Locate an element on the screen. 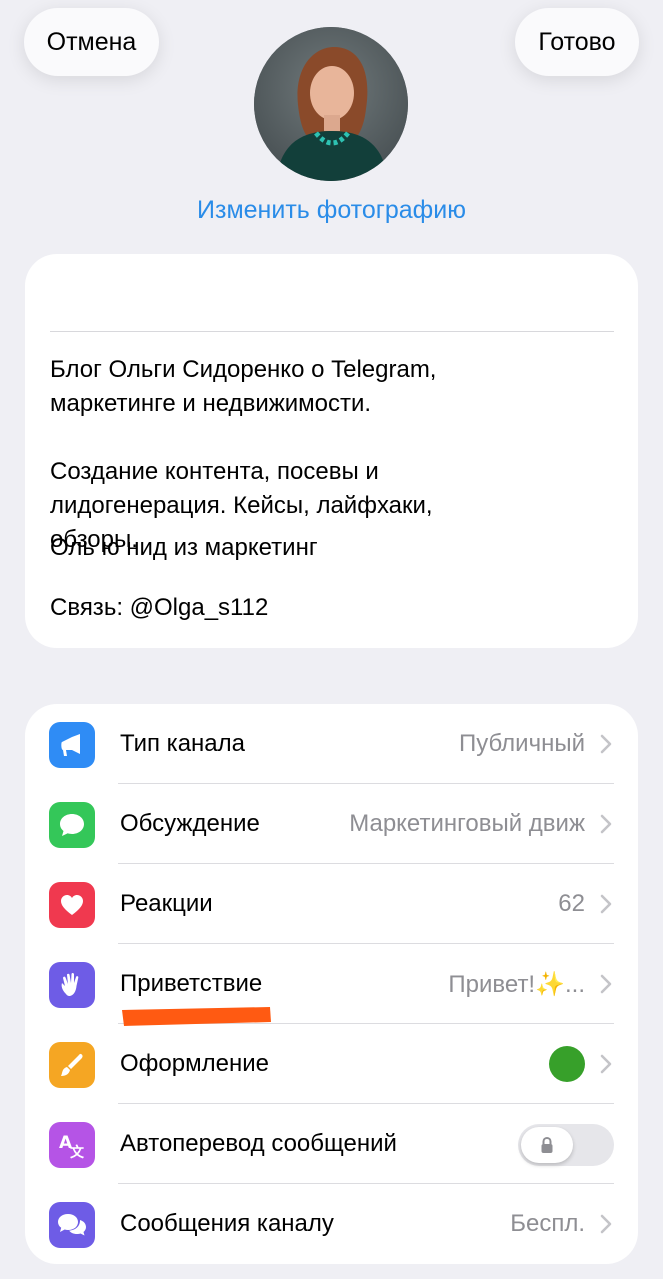 The image size is (663, 1279). settings-row-label: Сообщения каналу is located at coordinates (227, 1223).